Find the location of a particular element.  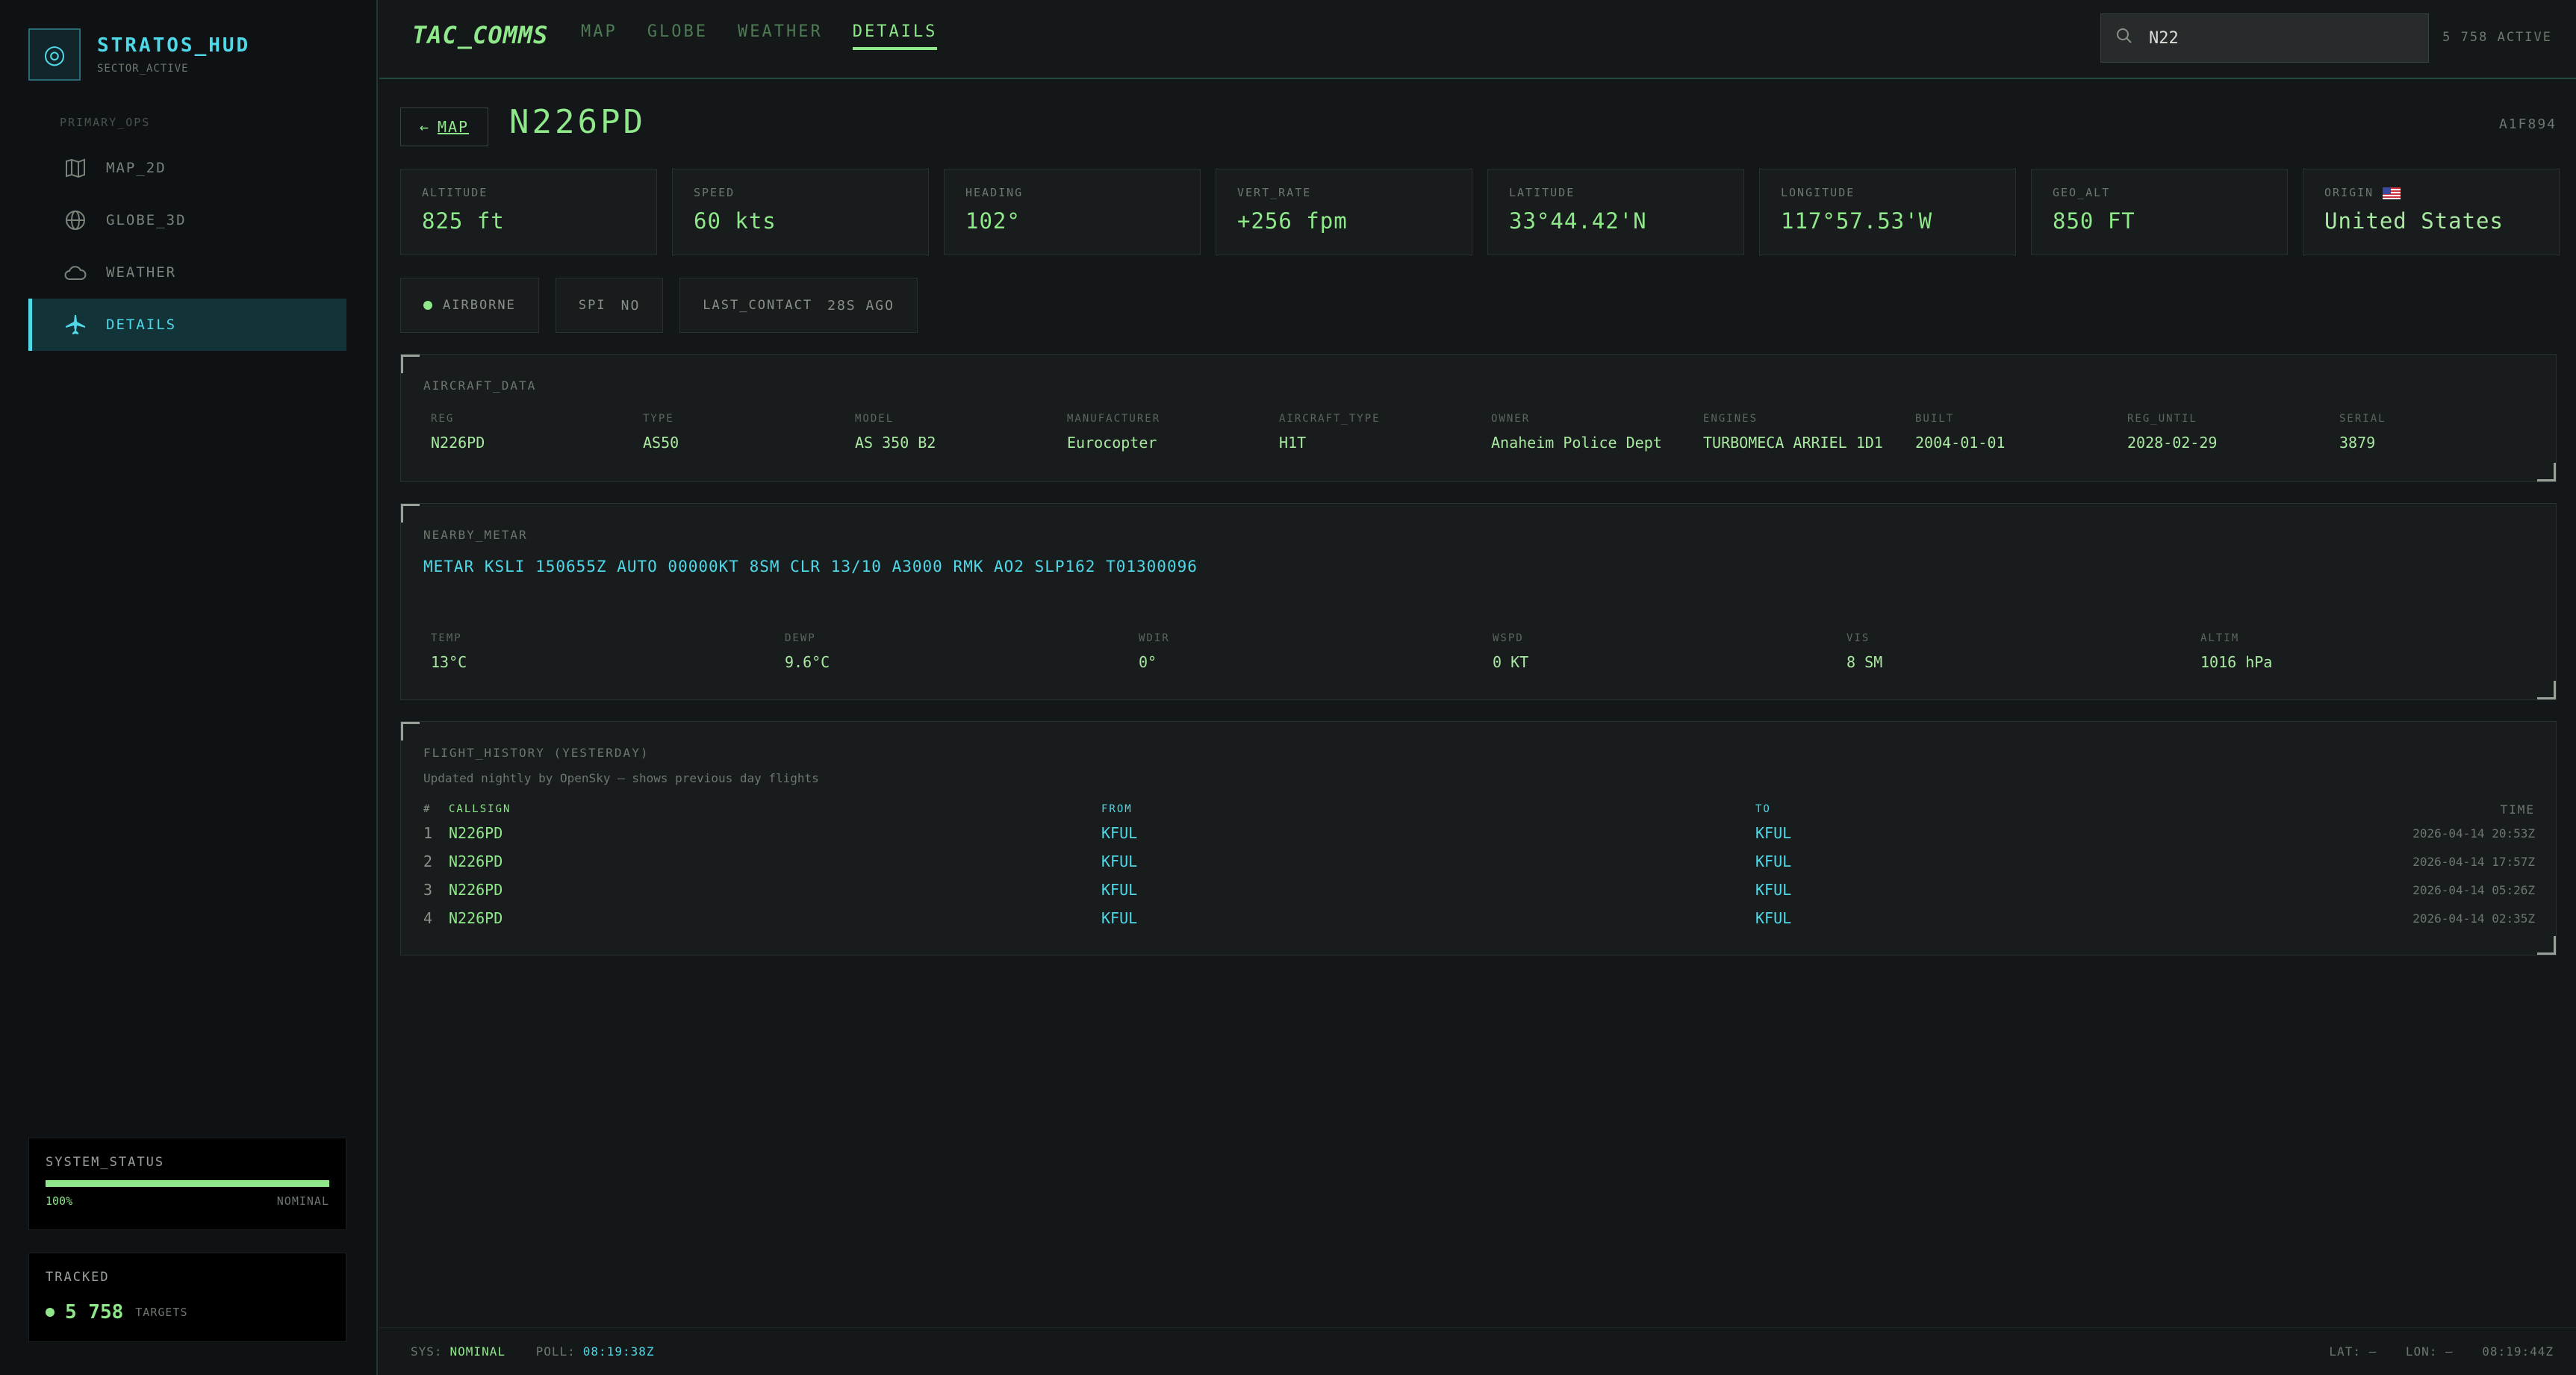

field-label: TYPE is located at coordinates (658, 419).